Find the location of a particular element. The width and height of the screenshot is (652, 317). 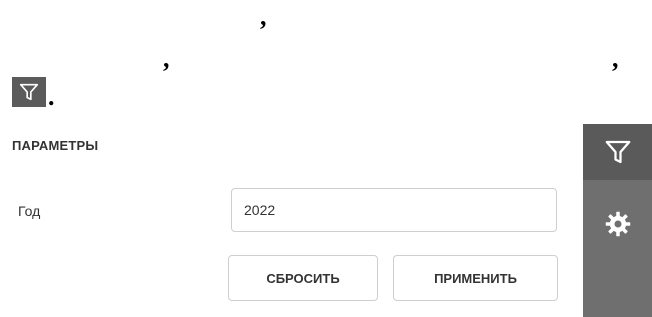

inline-filter-icon-box is located at coordinates (29, 92).